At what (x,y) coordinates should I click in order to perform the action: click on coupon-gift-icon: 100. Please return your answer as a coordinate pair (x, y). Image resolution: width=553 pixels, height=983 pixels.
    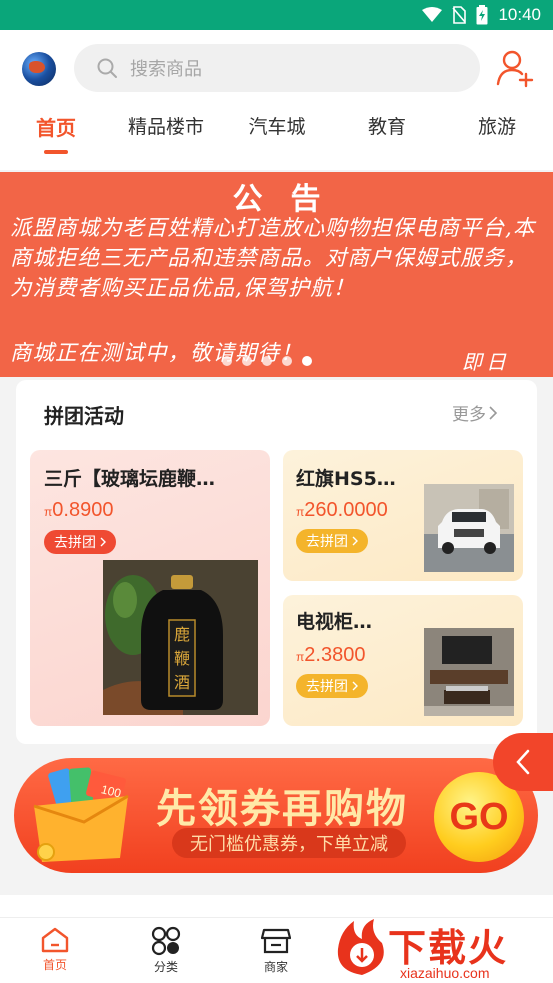
    Looking at the image, I should click on (81, 814).